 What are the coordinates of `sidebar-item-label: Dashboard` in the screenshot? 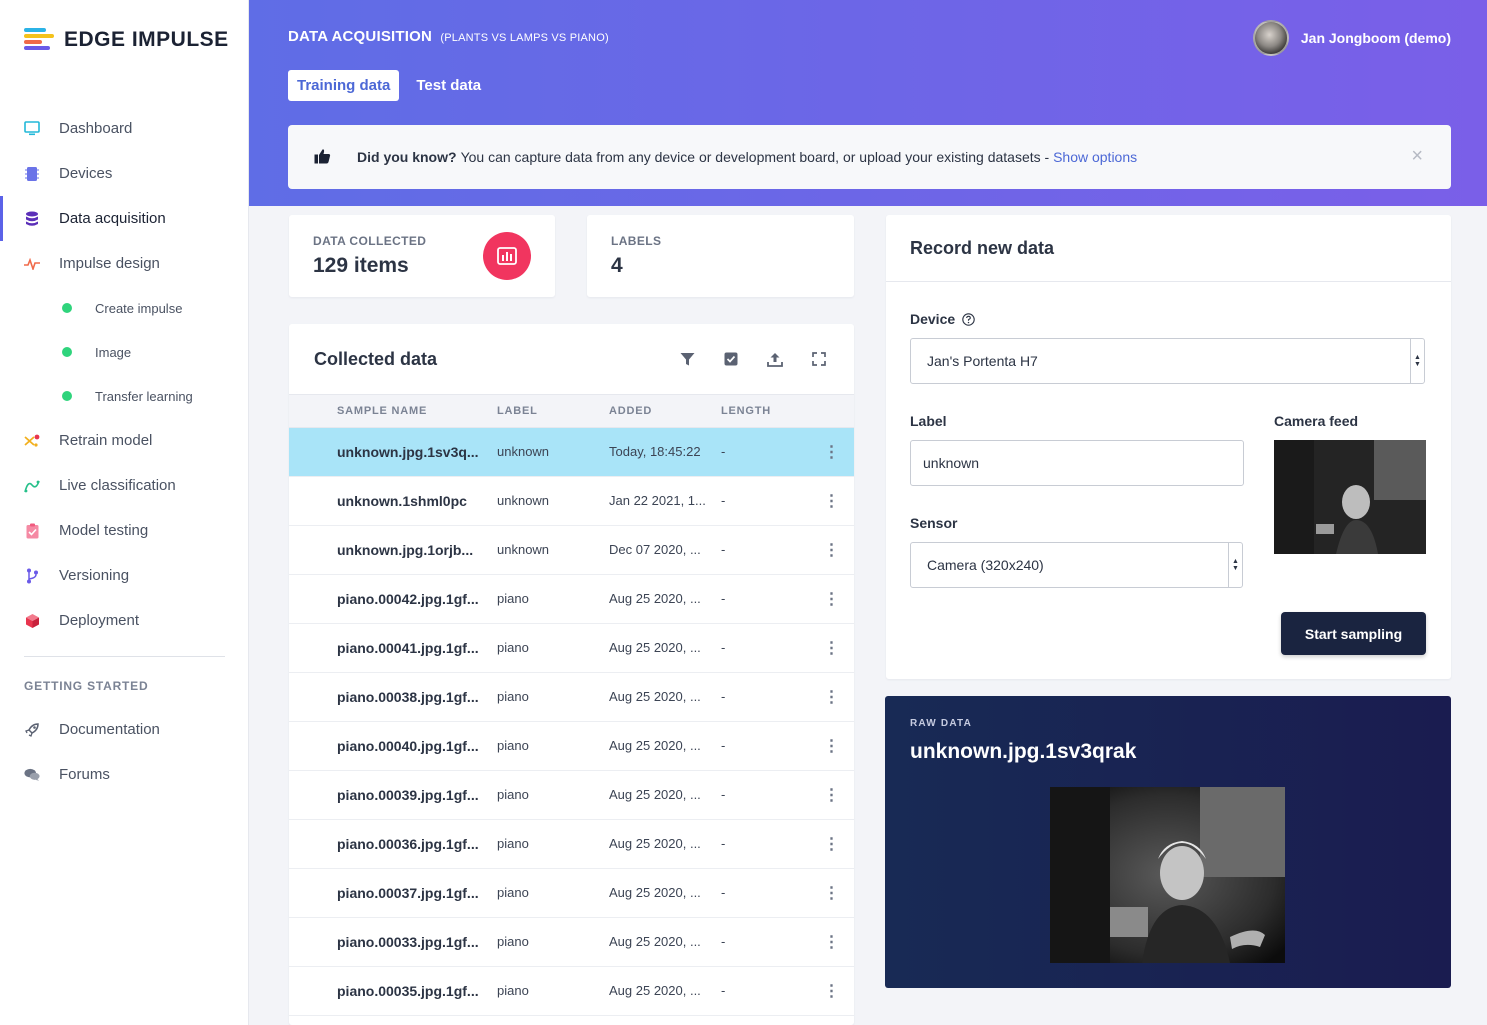 It's located at (96, 128).